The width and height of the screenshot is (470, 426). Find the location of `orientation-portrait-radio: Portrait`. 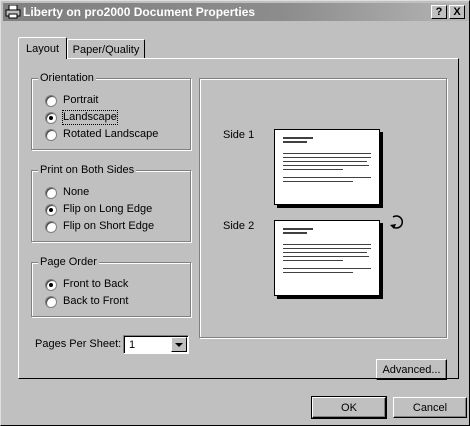

orientation-portrait-radio: Portrait is located at coordinates (71, 100).